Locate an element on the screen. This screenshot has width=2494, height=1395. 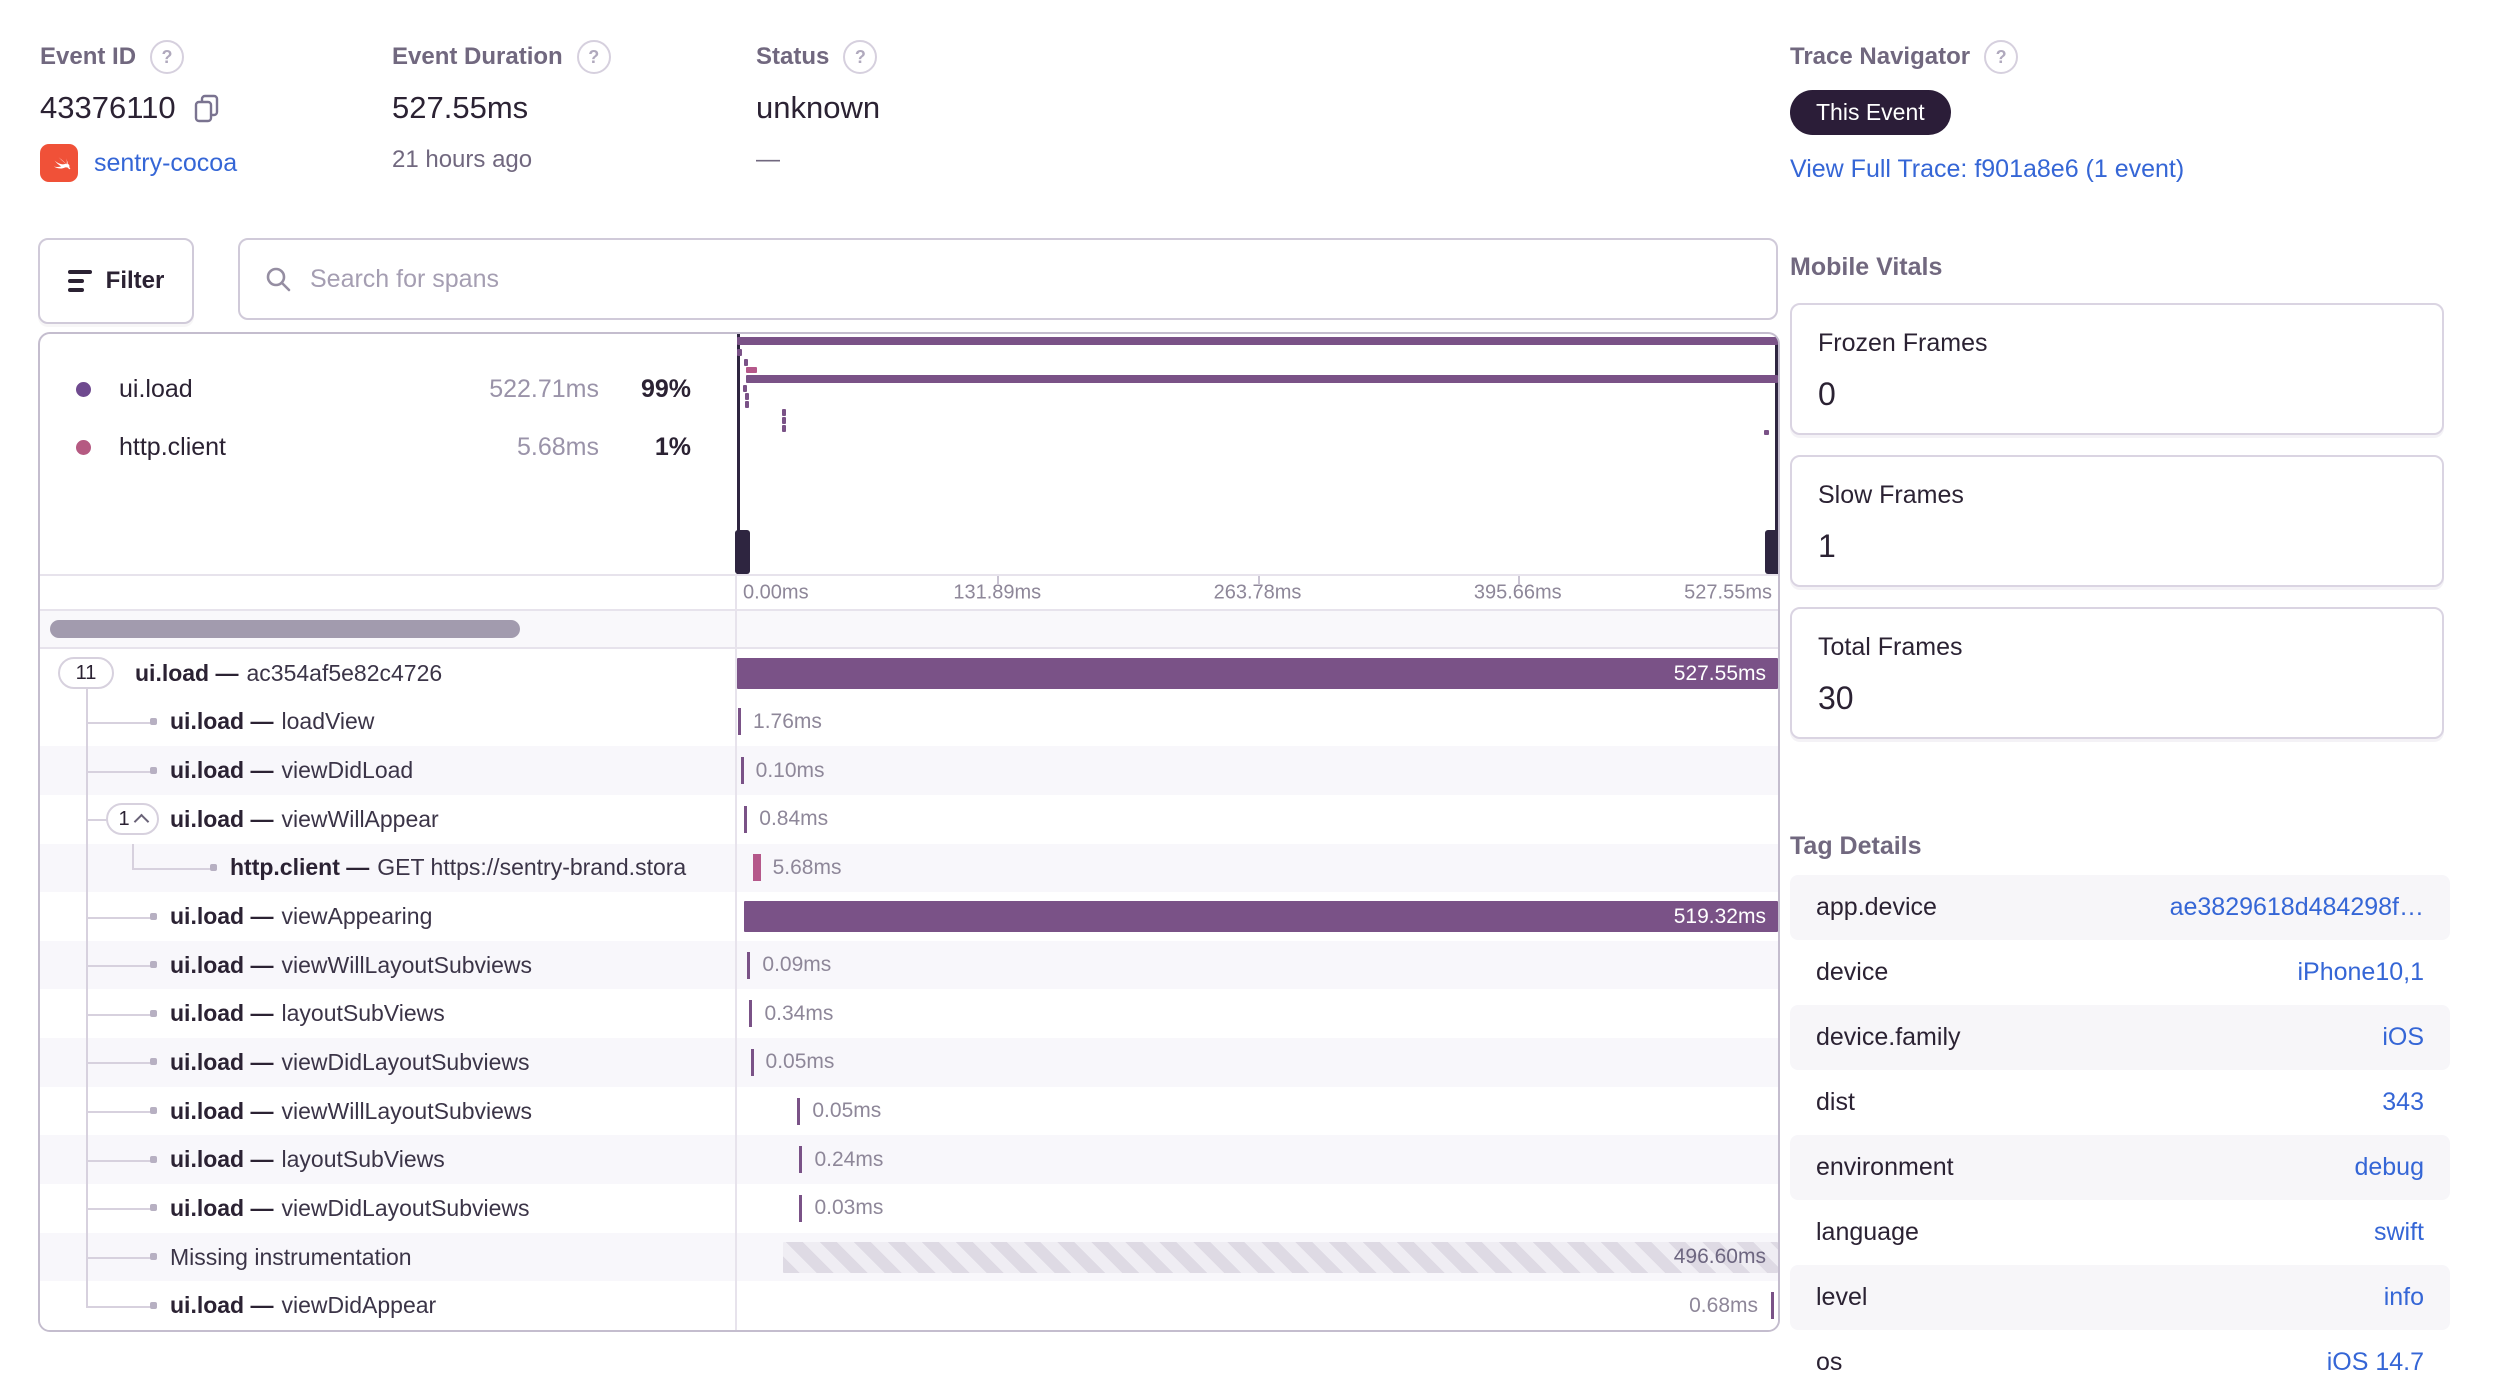
span-tick-wrap: 0.84ms is located at coordinates (786, 819).